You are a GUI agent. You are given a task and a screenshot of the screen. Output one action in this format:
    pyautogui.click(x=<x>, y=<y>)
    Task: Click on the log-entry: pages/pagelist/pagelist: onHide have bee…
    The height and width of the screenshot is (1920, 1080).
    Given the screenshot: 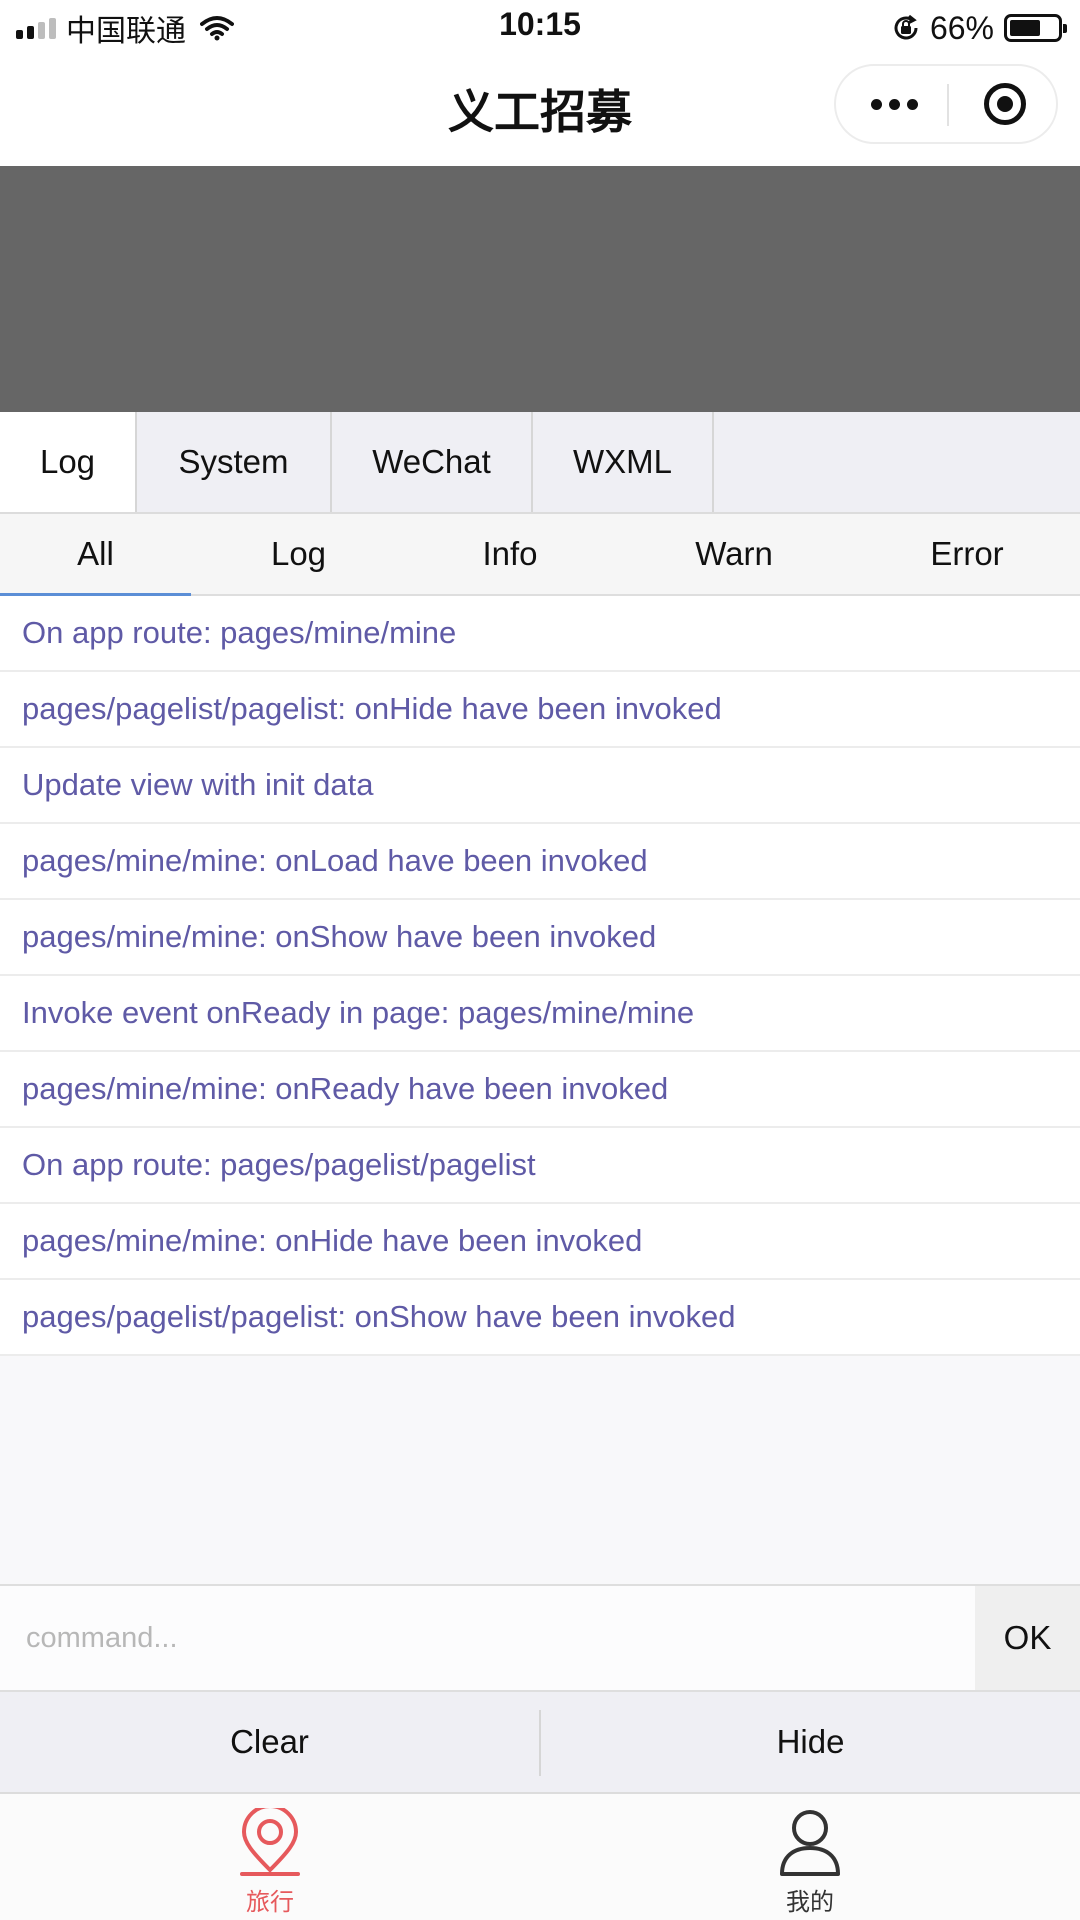 What is the action you would take?
    pyautogui.click(x=540, y=710)
    